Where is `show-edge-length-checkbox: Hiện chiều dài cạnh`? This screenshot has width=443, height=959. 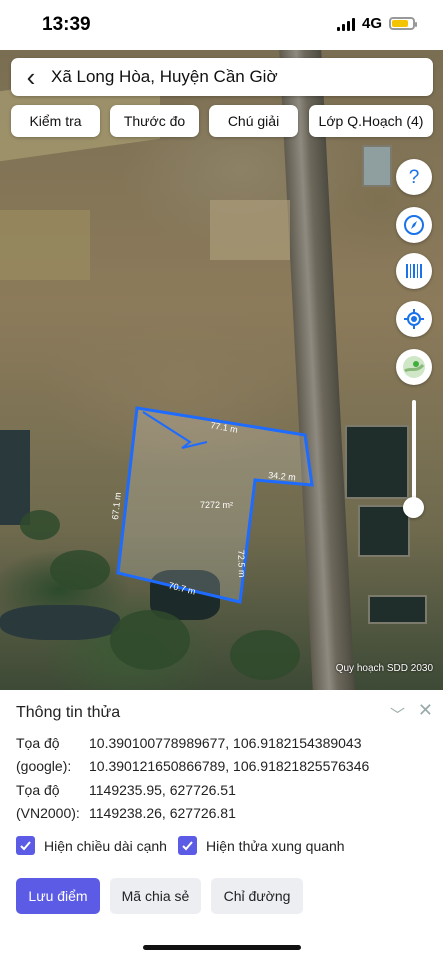
show-edge-length-checkbox: Hiện chiều dài cạnh is located at coordinates (91, 845).